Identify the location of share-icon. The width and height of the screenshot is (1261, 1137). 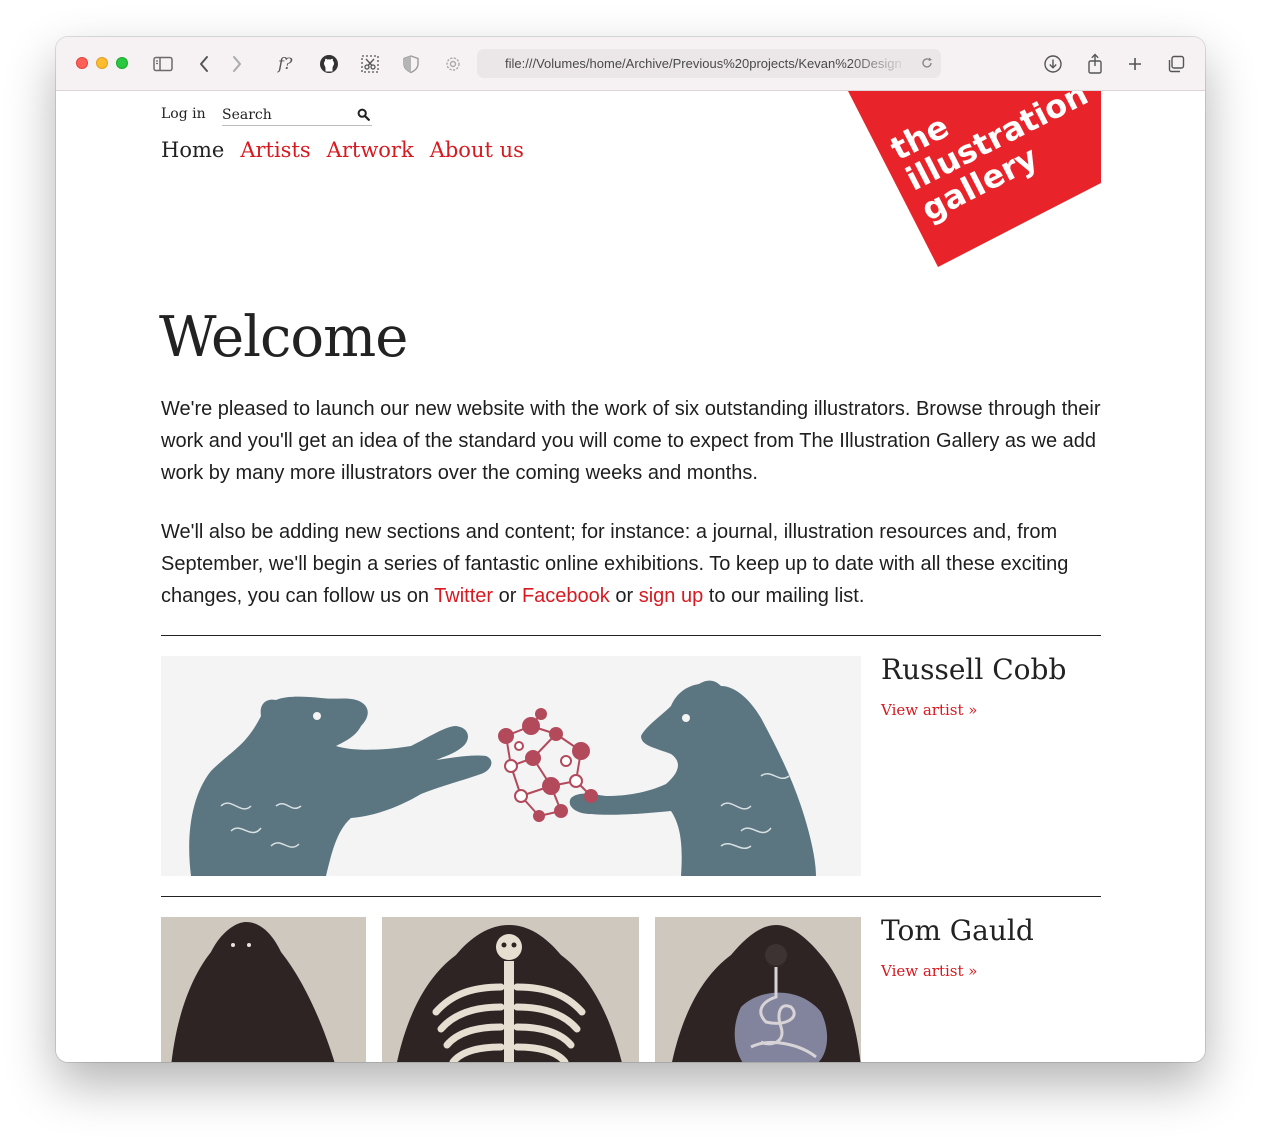
(1095, 64).